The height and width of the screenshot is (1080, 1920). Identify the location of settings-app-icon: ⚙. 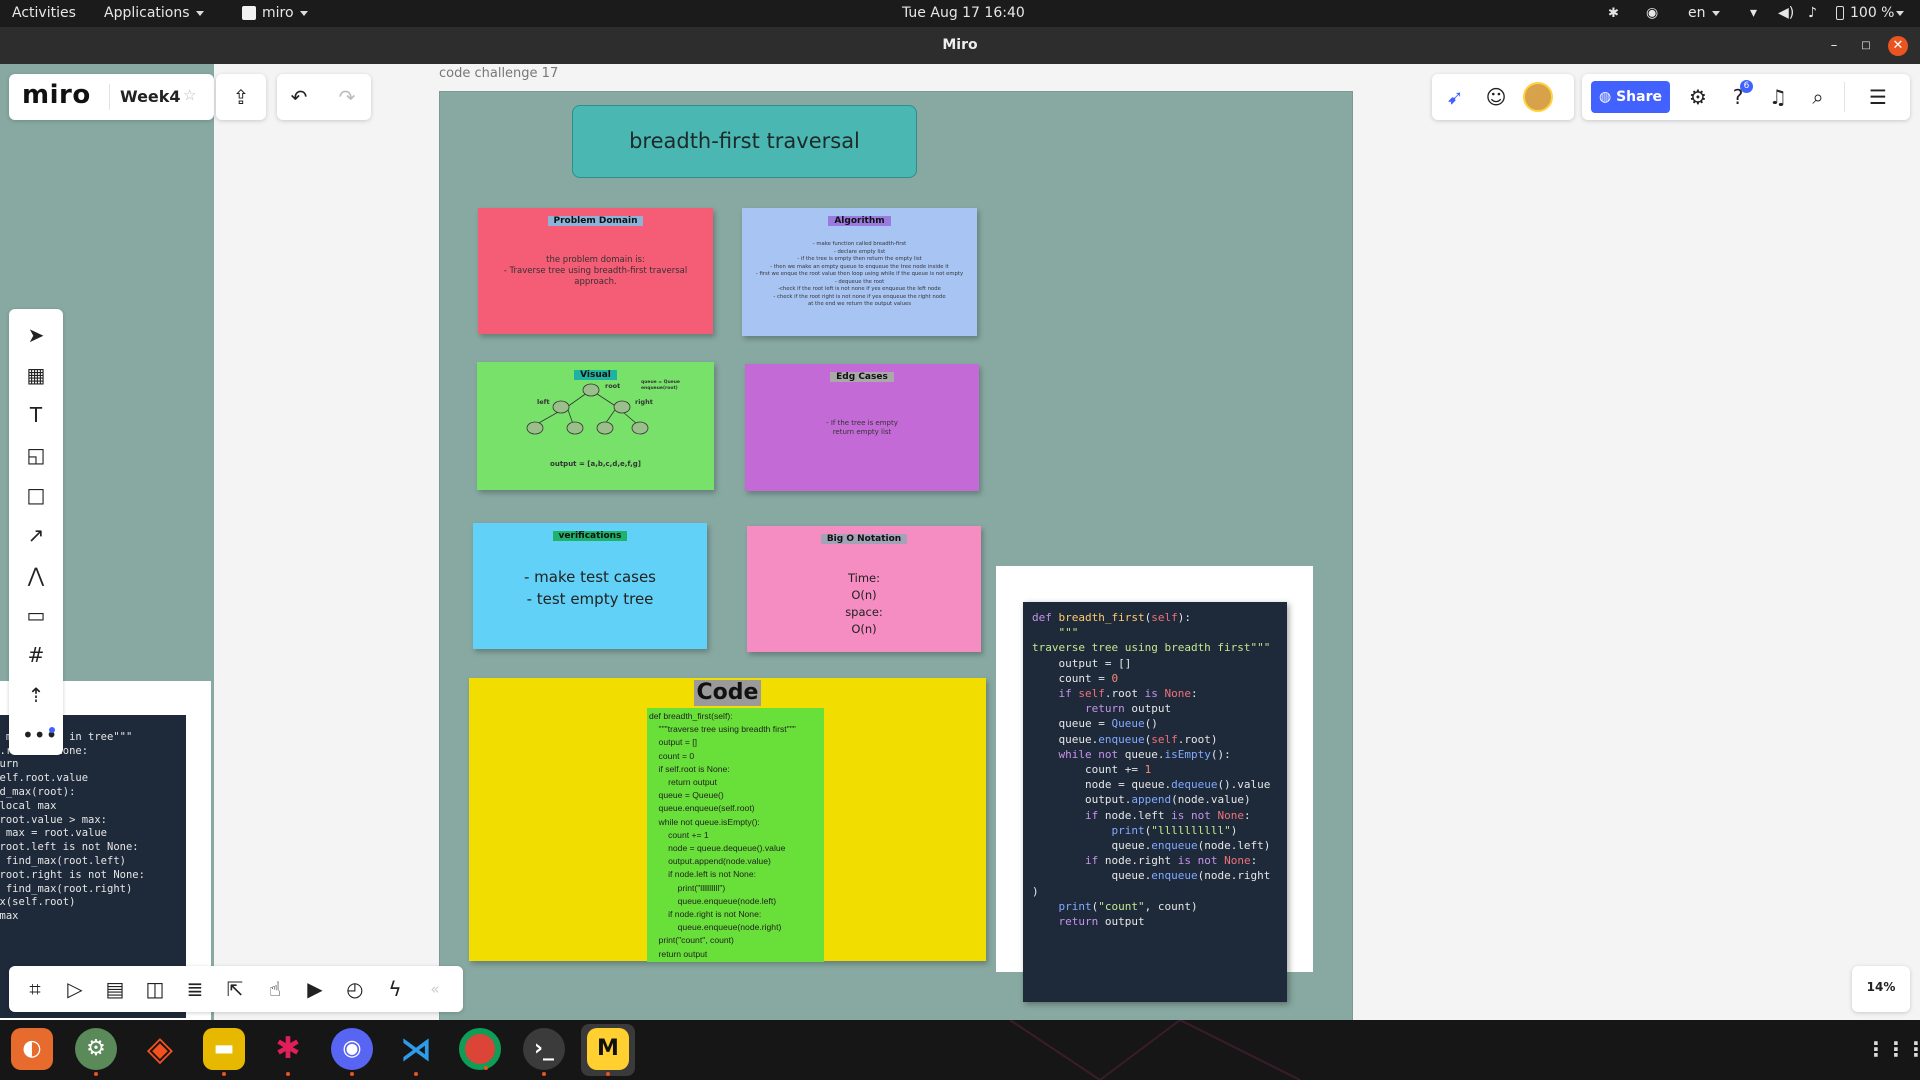
(96, 1052).